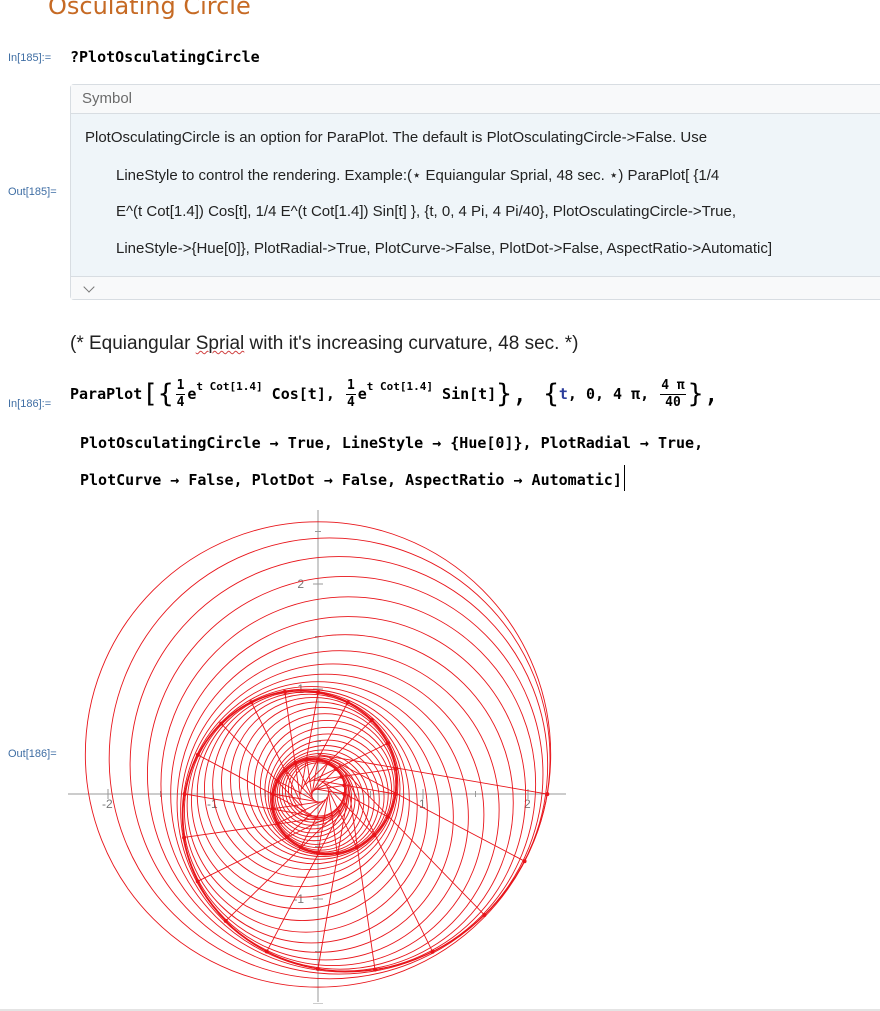 The height and width of the screenshot is (1011, 880). What do you see at coordinates (673, 402) in the screenshot?
I see `denominator: 40` at bounding box center [673, 402].